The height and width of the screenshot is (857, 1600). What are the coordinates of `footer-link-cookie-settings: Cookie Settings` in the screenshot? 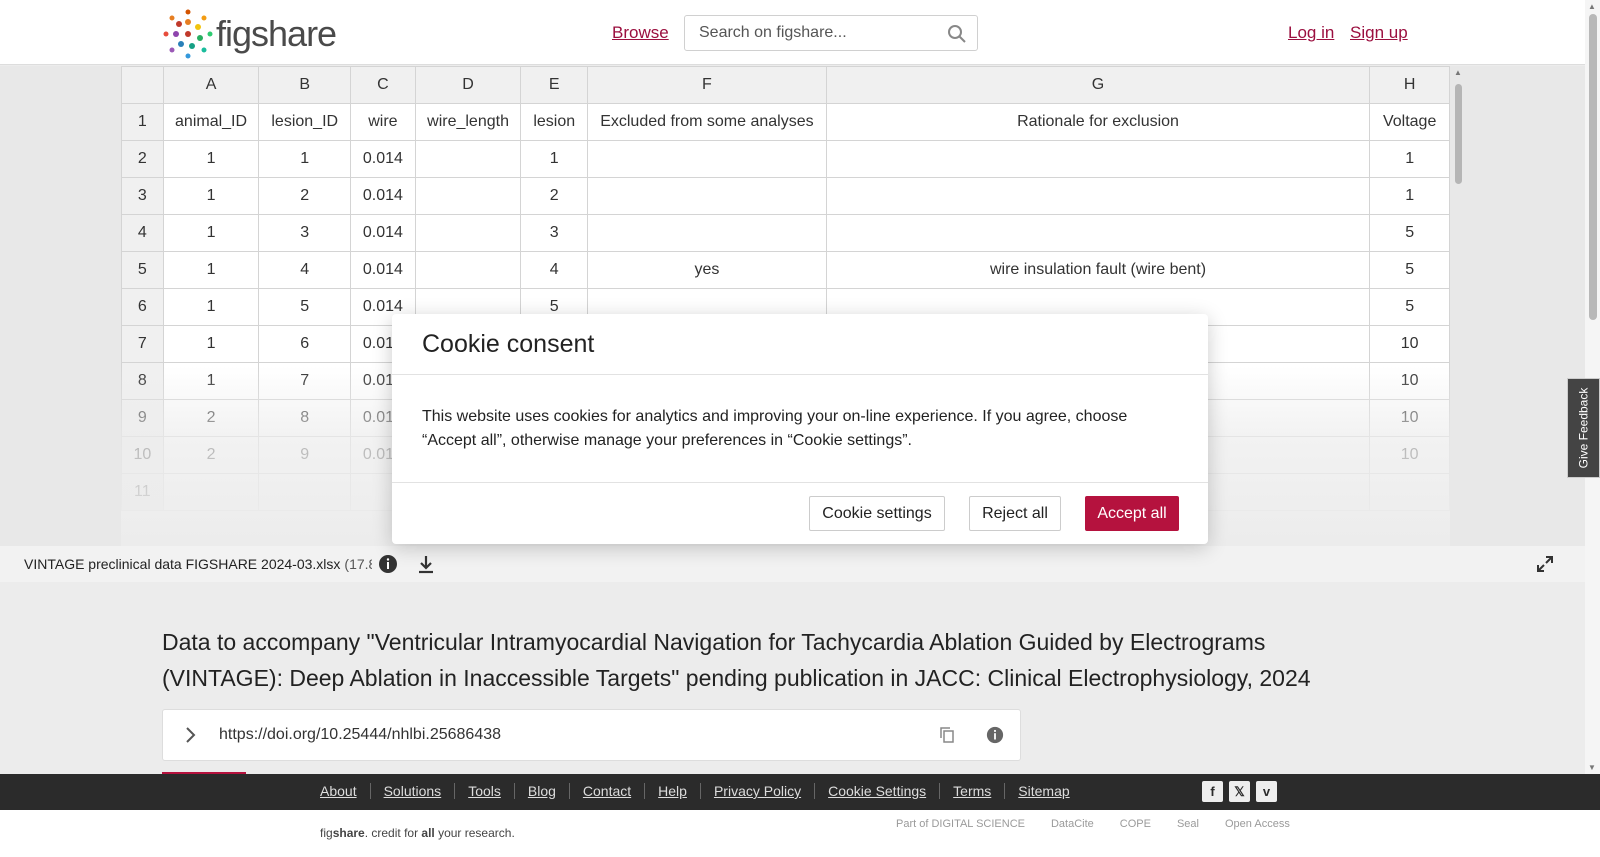 It's located at (878, 791).